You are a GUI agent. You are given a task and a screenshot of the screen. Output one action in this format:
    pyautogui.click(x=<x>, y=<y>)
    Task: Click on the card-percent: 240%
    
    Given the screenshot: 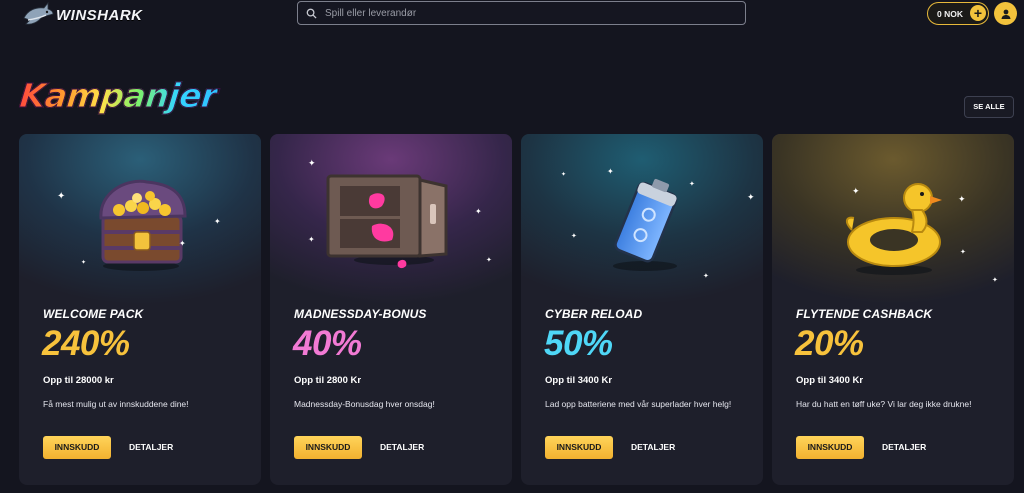 What is the action you would take?
    pyautogui.click(x=86, y=343)
    